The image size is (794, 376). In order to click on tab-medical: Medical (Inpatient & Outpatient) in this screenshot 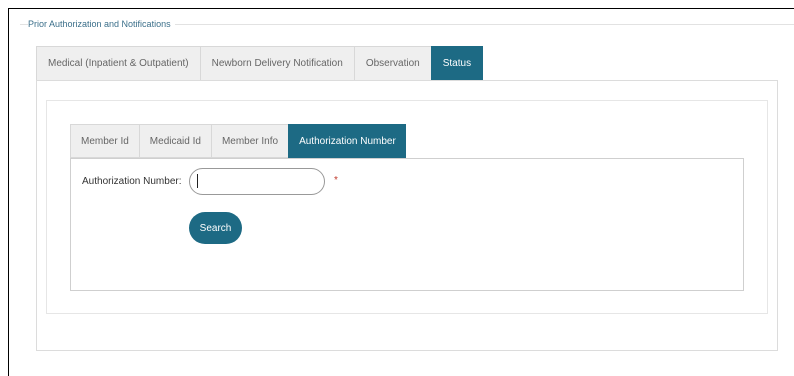, I will do `click(118, 63)`.